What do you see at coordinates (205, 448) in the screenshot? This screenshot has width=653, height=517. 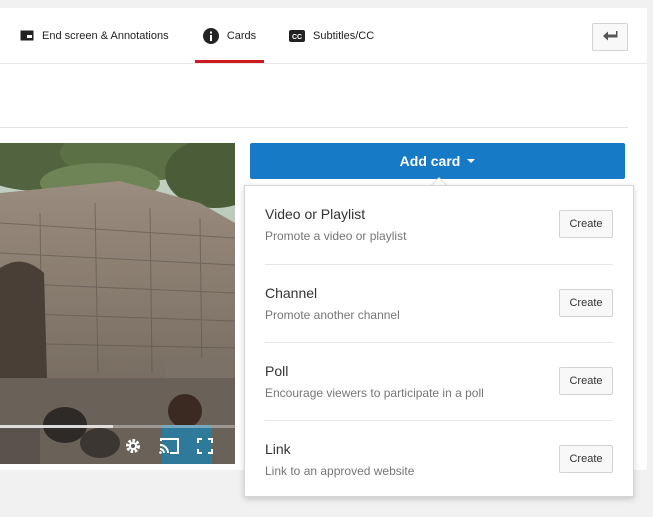 I see `fullscreen-icon` at bounding box center [205, 448].